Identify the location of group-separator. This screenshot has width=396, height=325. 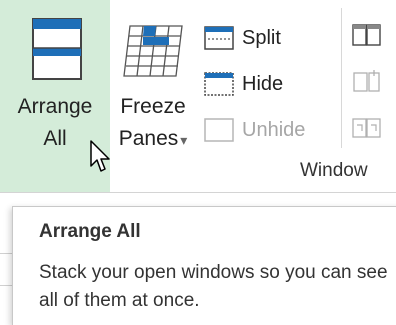
(341, 78).